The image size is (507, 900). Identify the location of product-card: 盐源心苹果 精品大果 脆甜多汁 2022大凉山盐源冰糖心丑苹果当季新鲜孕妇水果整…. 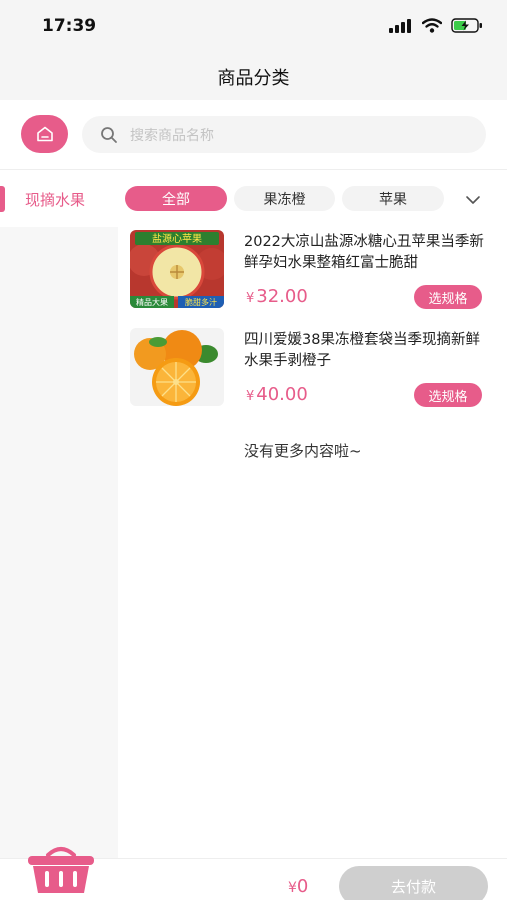
(312, 275).